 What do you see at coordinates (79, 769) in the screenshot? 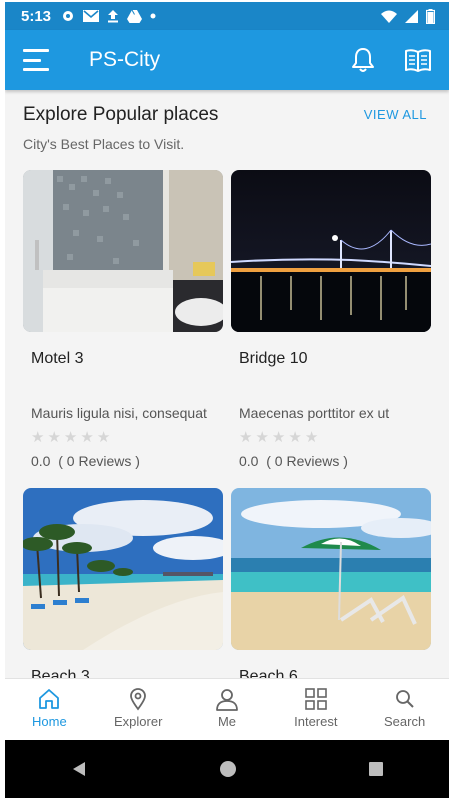
I see `back-icon` at bounding box center [79, 769].